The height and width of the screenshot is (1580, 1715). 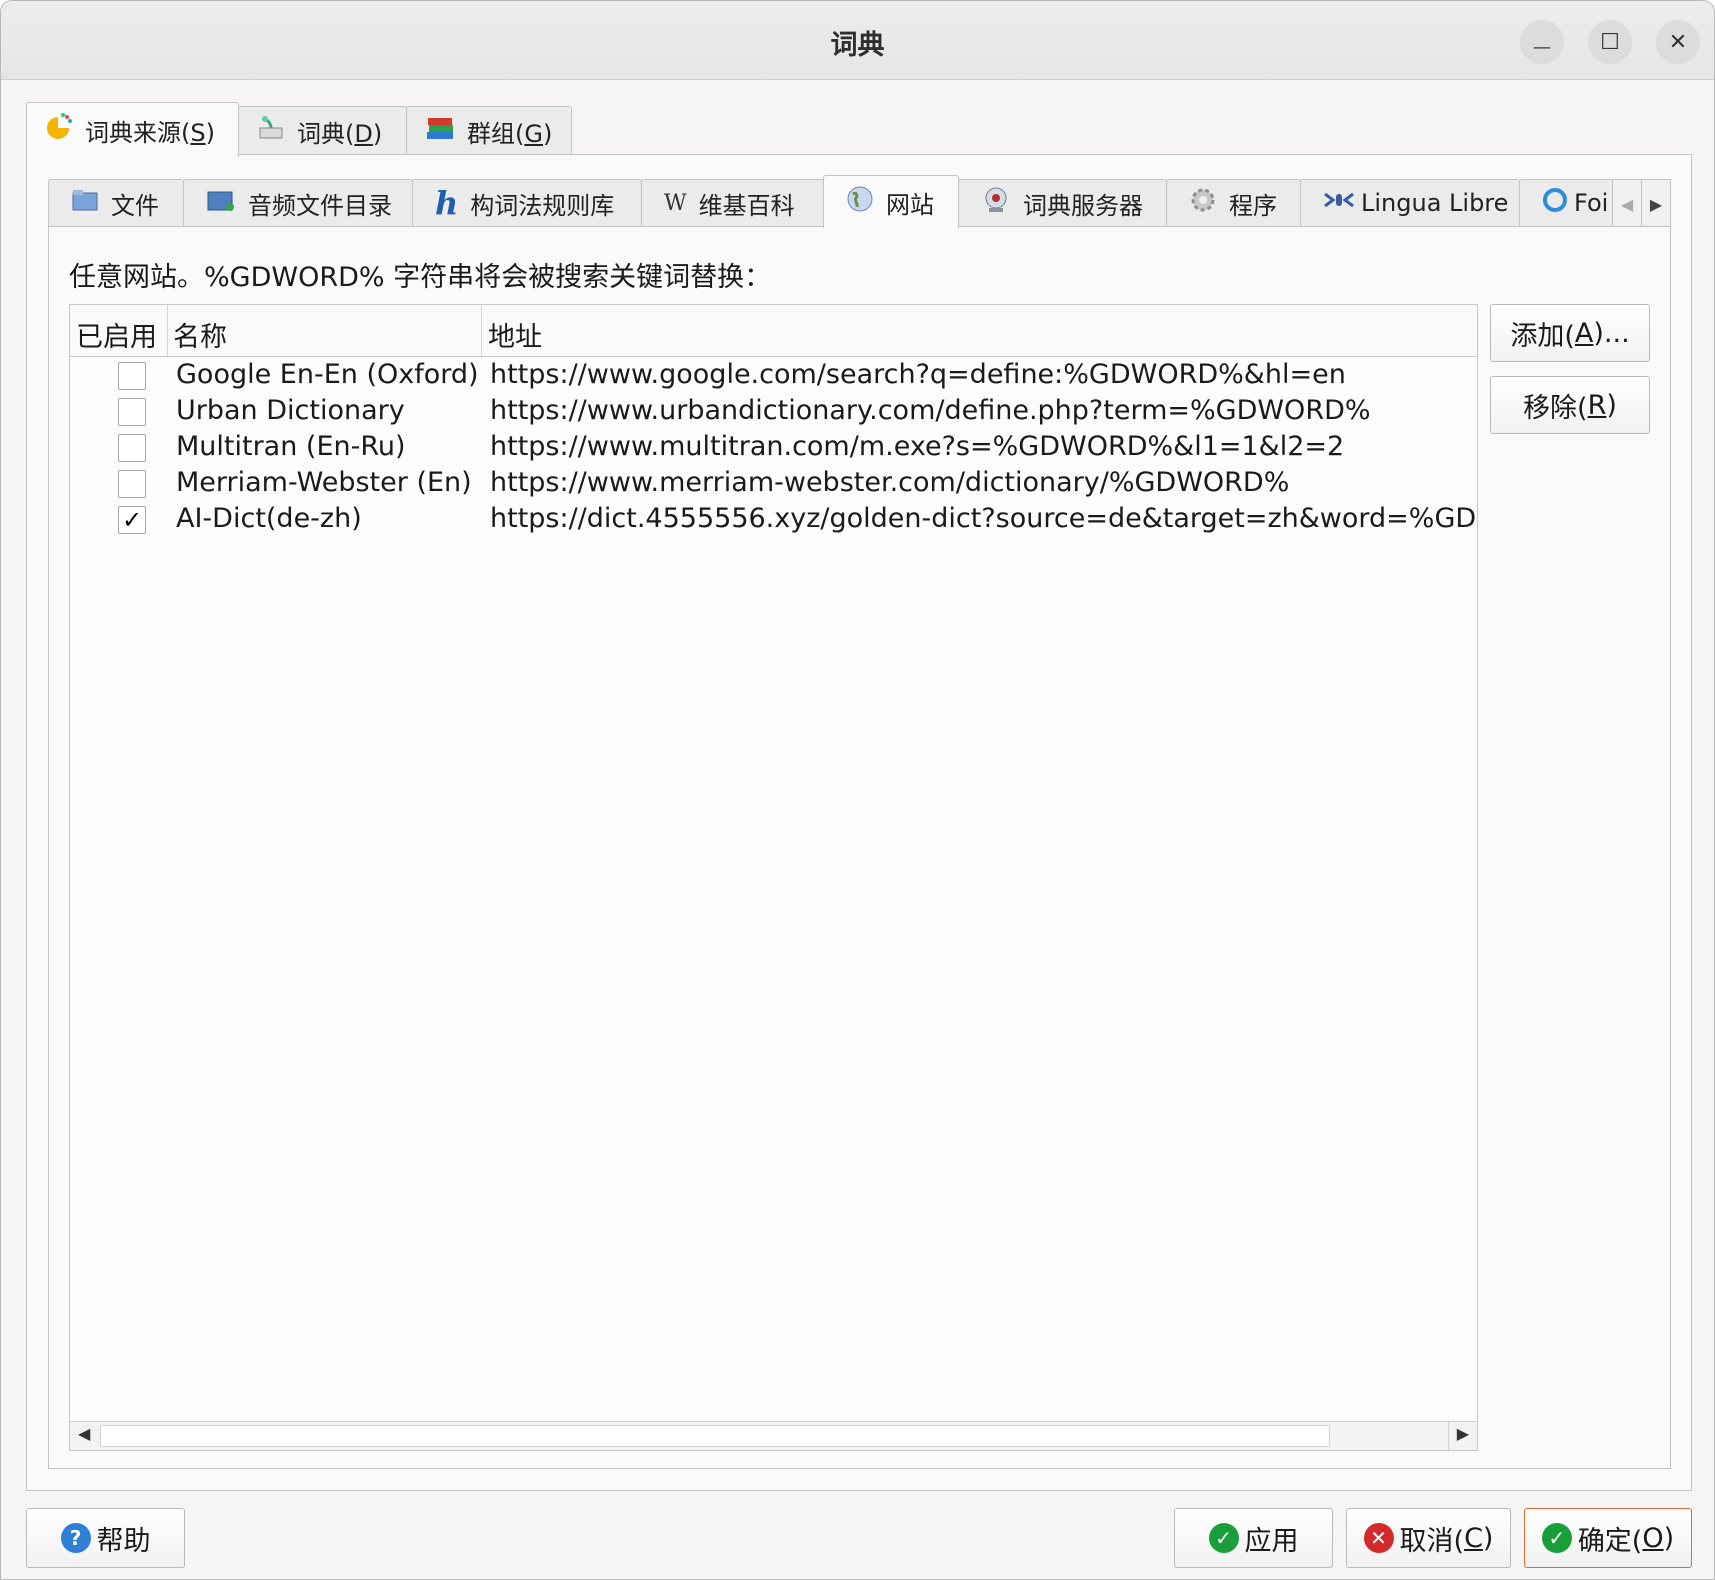 What do you see at coordinates (857, 45) in the screenshot?
I see `window-title: 词典` at bounding box center [857, 45].